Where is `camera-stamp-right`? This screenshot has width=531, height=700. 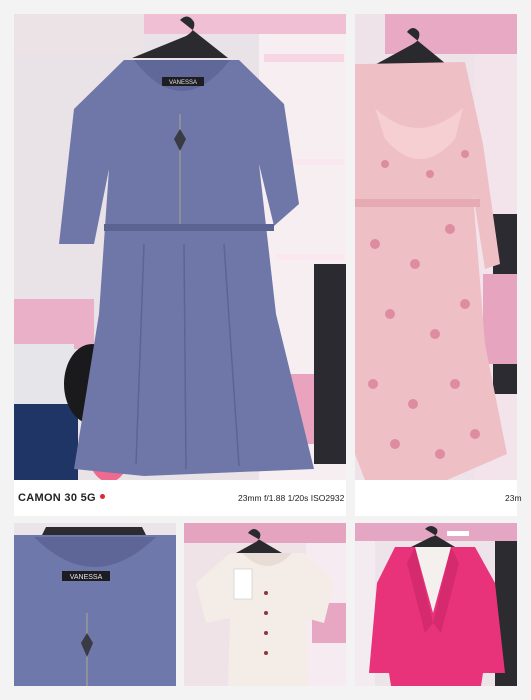
camera-stamp-right is located at coordinates (436, 498).